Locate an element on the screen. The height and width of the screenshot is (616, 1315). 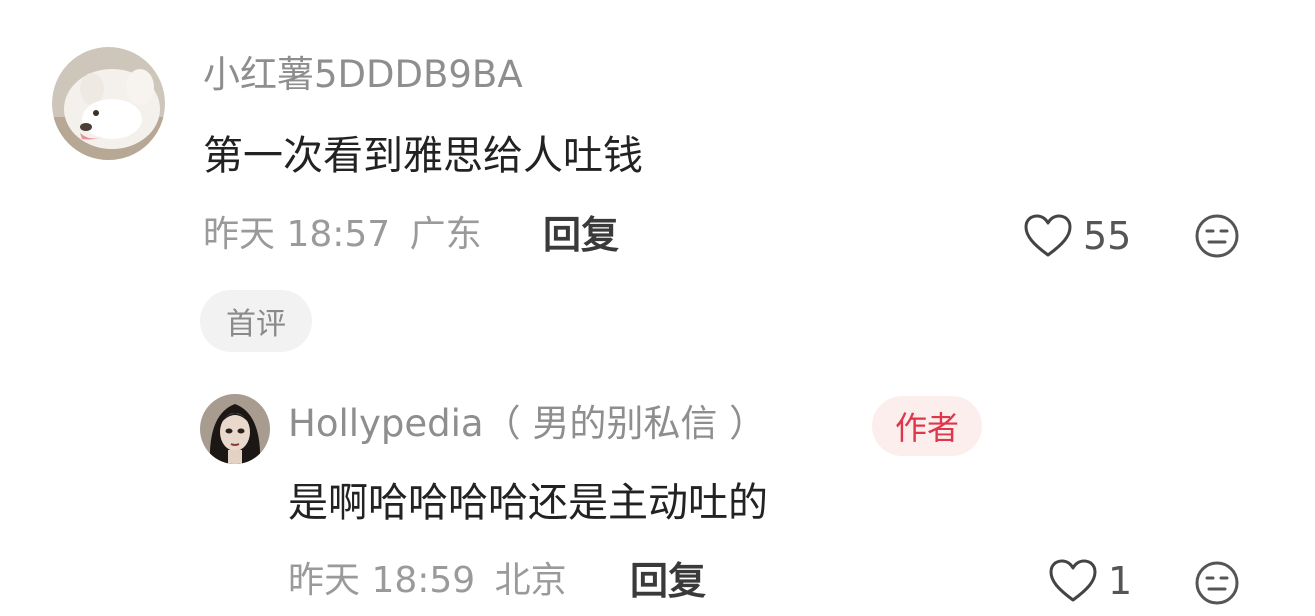
comment-time: 昨天 18:57 is located at coordinates (297, 234).